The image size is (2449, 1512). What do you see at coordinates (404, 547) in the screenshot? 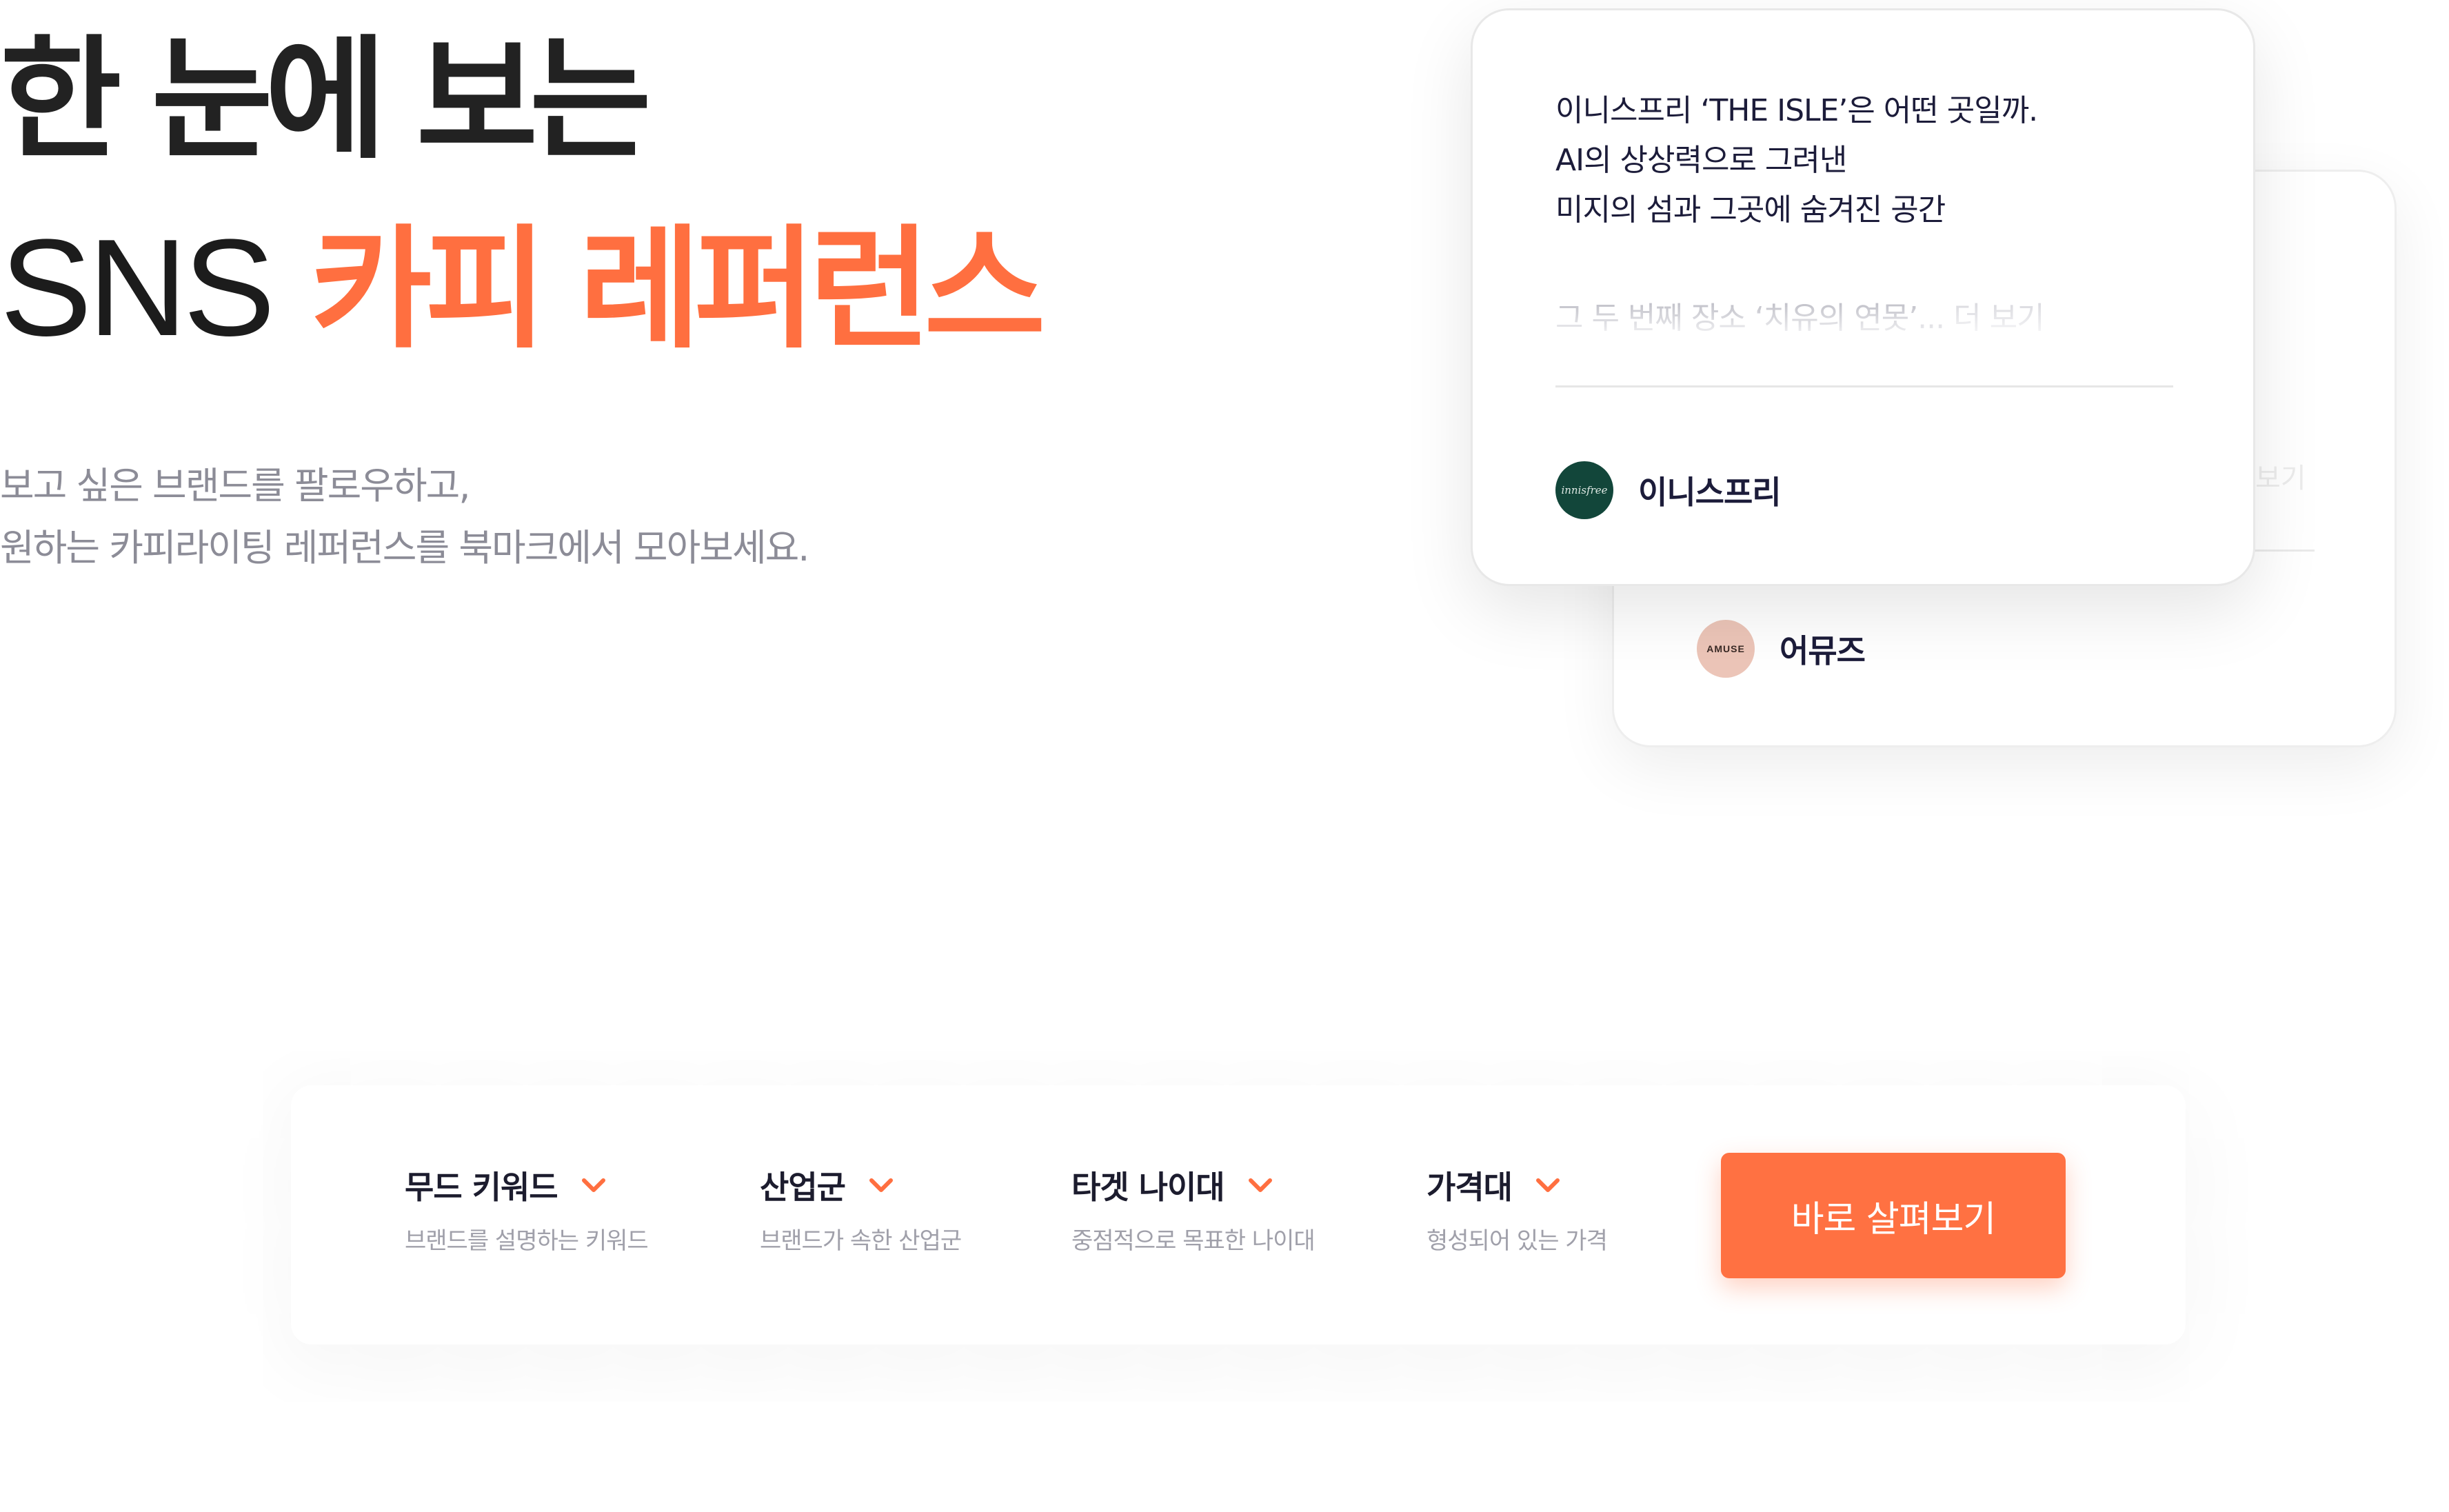
I see `hero-subtitle-line2: 원하는 카피라이팅 레퍼런스를 북마크에서 모아보세요.` at bounding box center [404, 547].